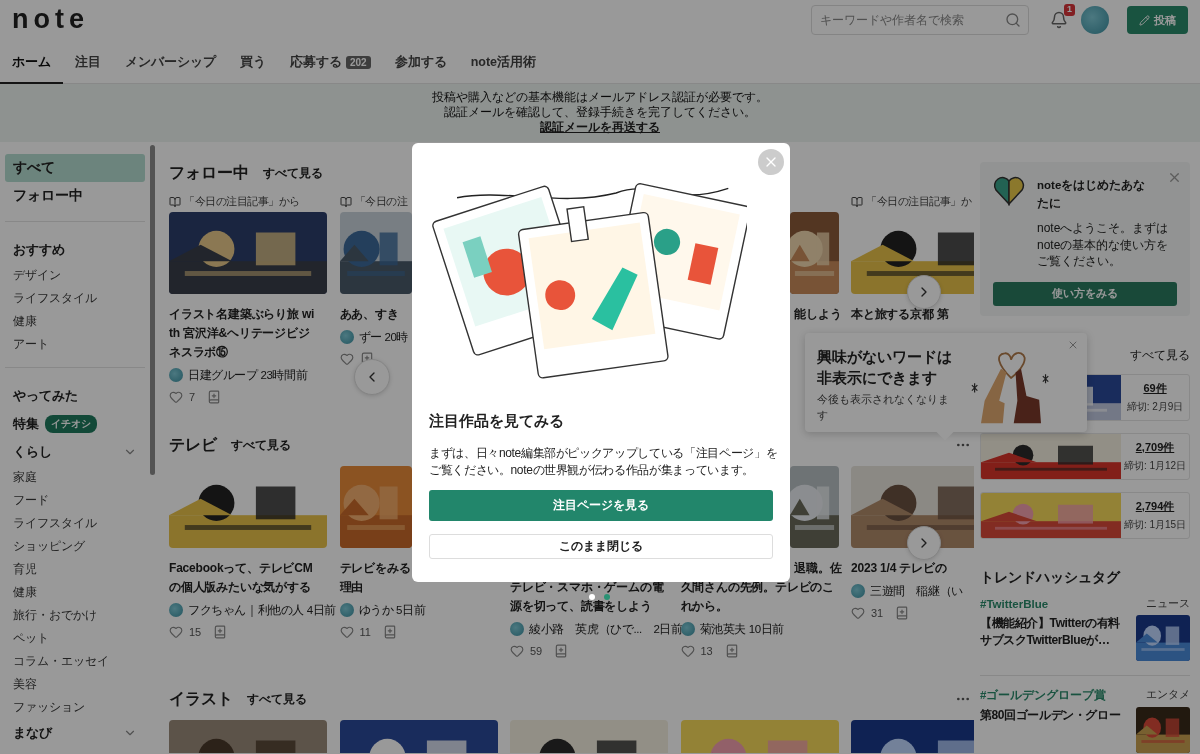 The image size is (1200, 754). I want to click on previous-button, so click(372, 377).